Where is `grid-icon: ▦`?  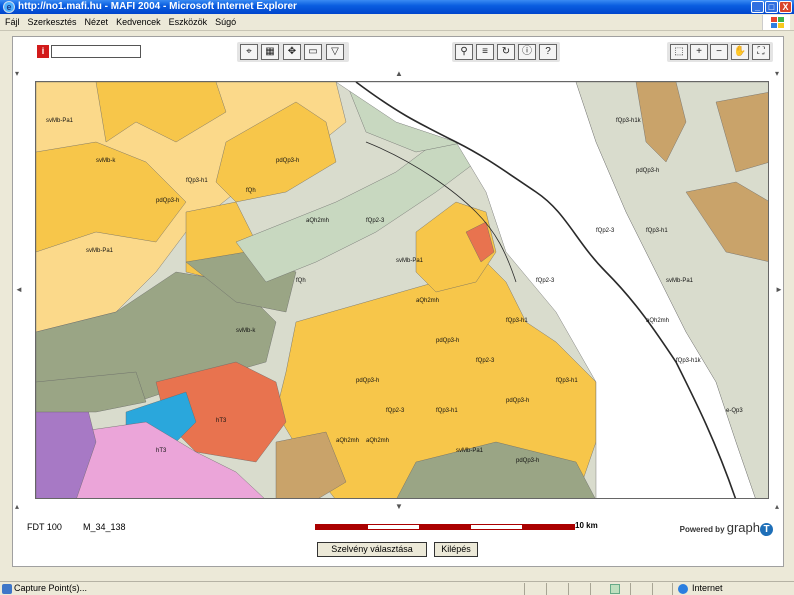
grid-icon: ▦ is located at coordinates (270, 52).